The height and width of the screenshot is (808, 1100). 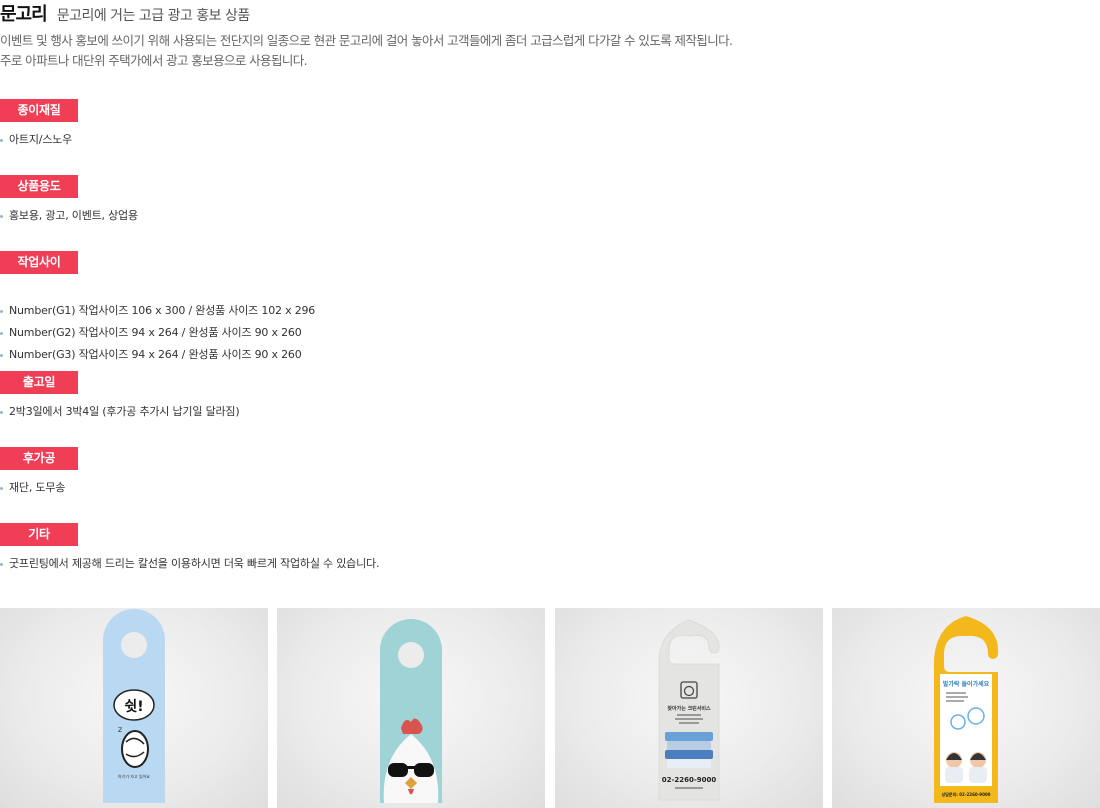 What do you see at coordinates (966, 794) in the screenshot?
I see `card-footer-text: 상담문의: 02-2260-9000` at bounding box center [966, 794].